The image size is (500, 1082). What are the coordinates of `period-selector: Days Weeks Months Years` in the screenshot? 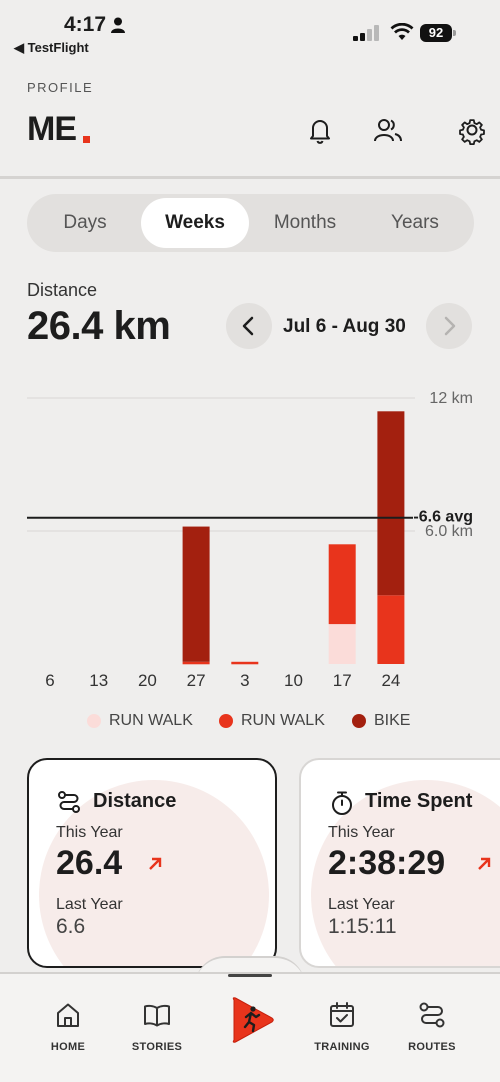 It's located at (250, 223).